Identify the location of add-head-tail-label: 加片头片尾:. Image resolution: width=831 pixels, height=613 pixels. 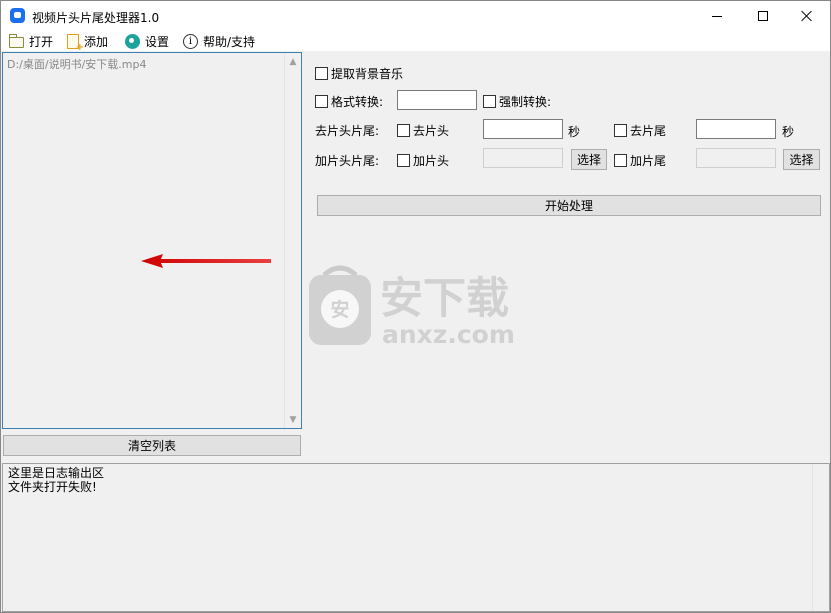
(347, 161).